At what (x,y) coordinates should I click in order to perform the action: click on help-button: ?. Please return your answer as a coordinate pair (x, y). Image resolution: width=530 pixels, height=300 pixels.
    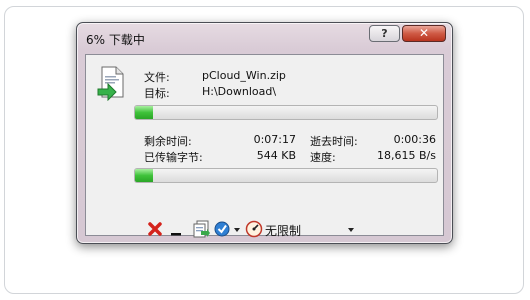
    Looking at the image, I should click on (384, 33).